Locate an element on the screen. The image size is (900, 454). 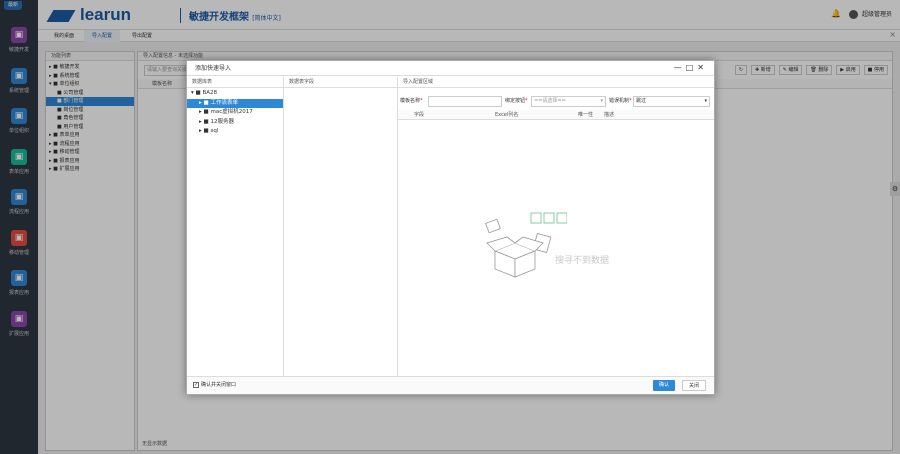
dialog-controls: —□✕ is located at coordinates (691, 67).